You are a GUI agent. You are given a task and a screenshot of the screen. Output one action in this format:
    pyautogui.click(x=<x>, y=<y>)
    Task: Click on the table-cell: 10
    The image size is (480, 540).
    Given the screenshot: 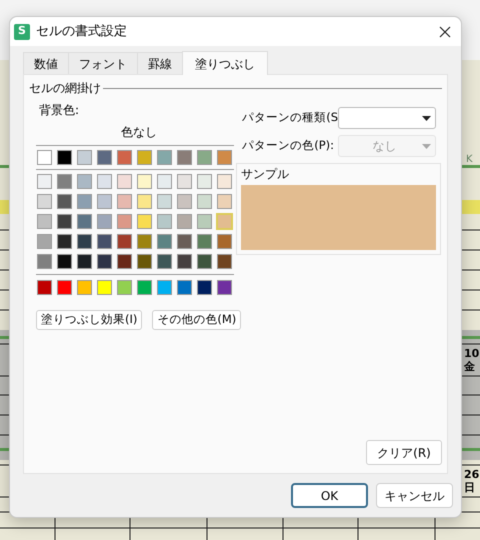 What is the action you would take?
    pyautogui.click(x=472, y=353)
    